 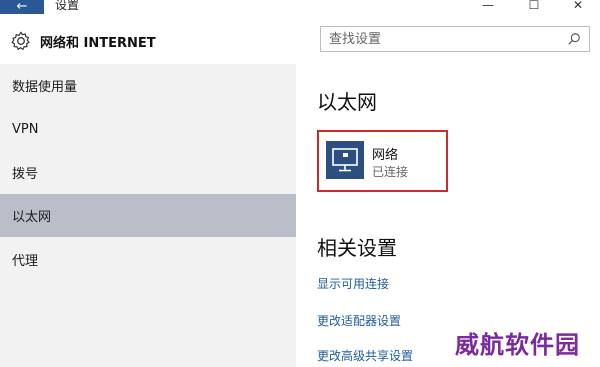 What do you see at coordinates (20, 40) in the screenshot?
I see `gear-icon` at bounding box center [20, 40].